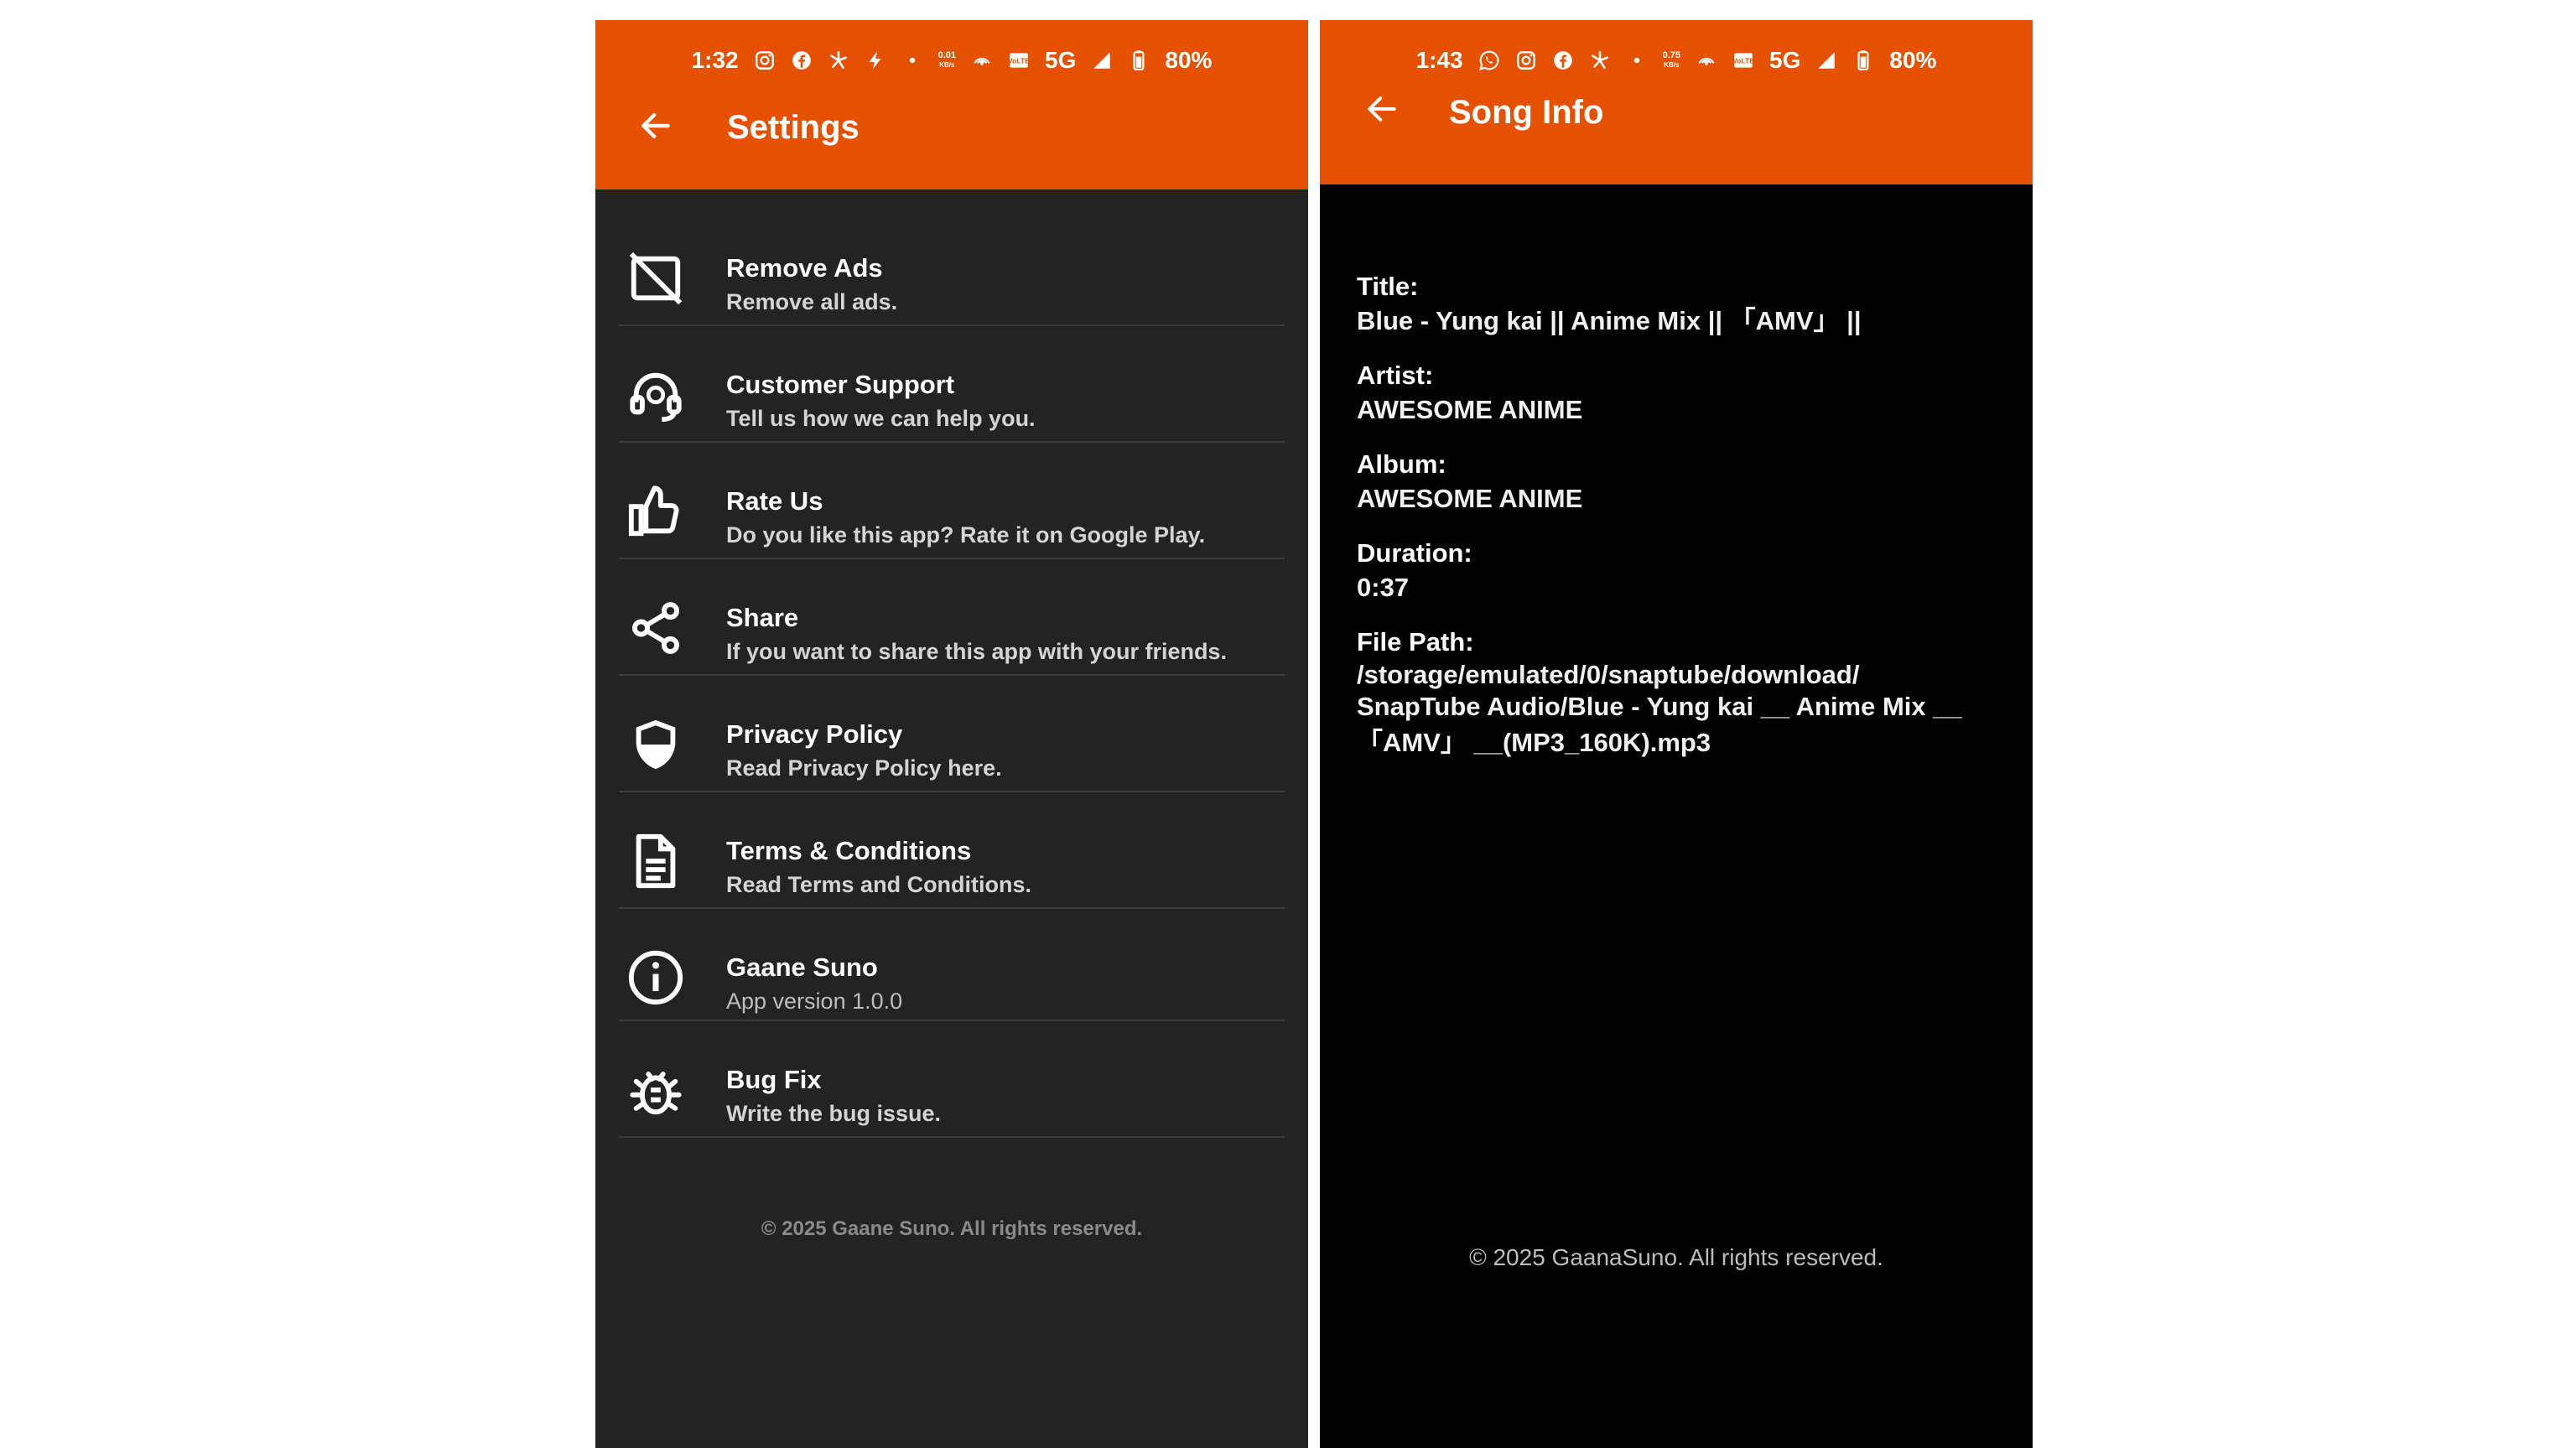 This screenshot has height=1448, width=2576. What do you see at coordinates (656, 628) in the screenshot?
I see `share-icon` at bounding box center [656, 628].